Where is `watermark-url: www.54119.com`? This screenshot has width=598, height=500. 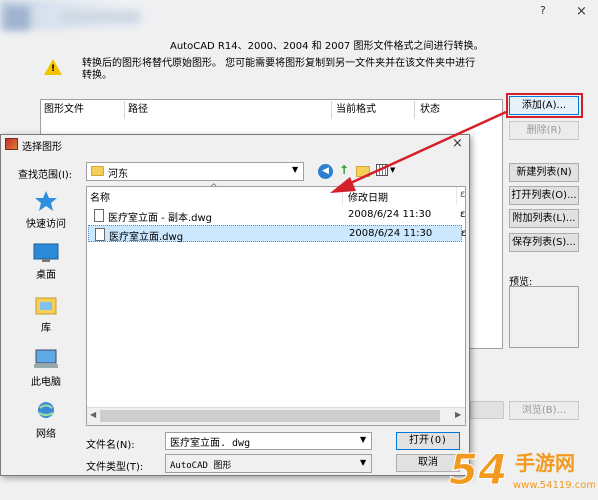
watermark-url: www.54119.com is located at coordinates (554, 485).